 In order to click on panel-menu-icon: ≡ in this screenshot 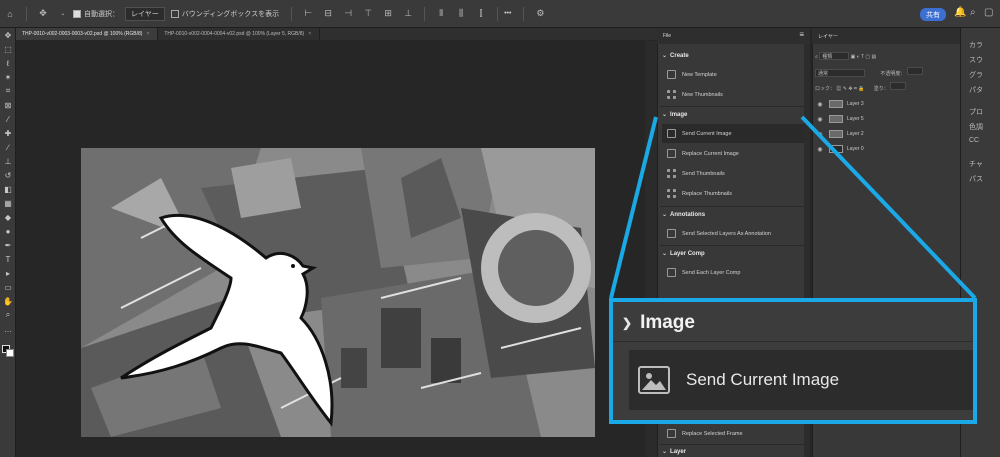, I will do `click(801, 34)`.